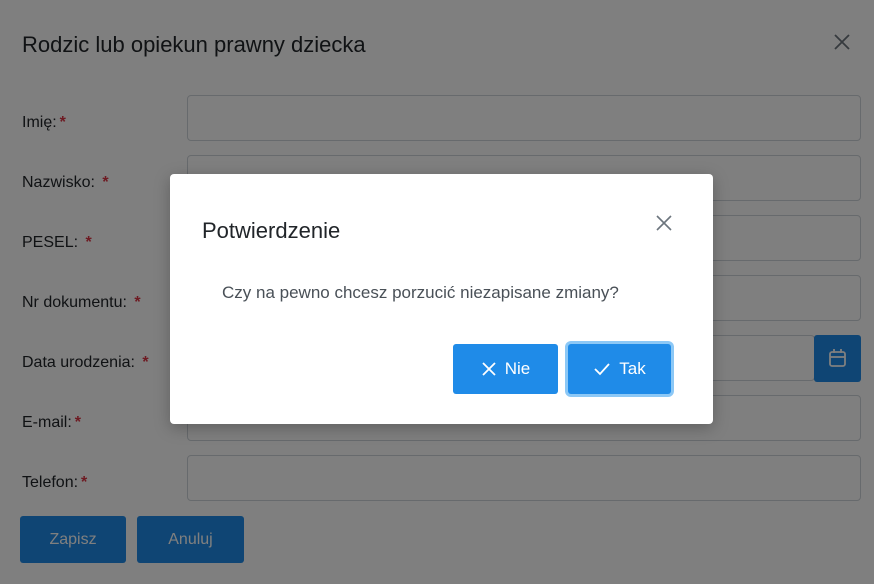 Image resolution: width=874 pixels, height=584 pixels. I want to click on no-button: Nie, so click(505, 369).